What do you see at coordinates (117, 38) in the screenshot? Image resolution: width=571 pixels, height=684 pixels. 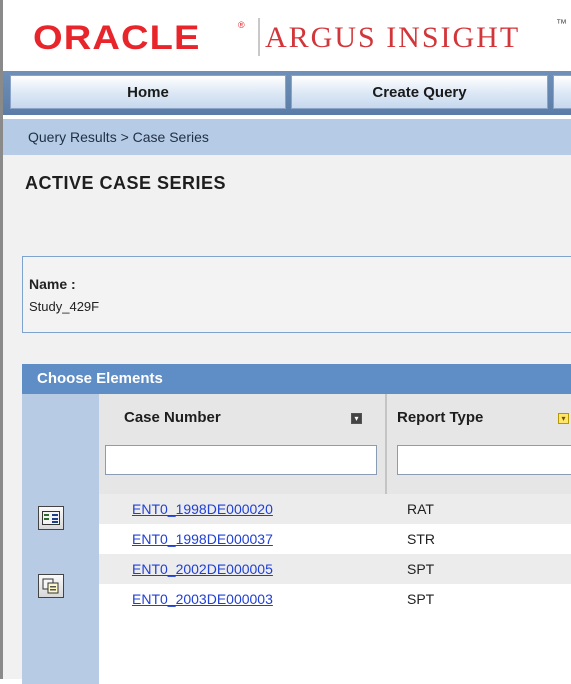 I see `oracle-logo: ORACLE` at bounding box center [117, 38].